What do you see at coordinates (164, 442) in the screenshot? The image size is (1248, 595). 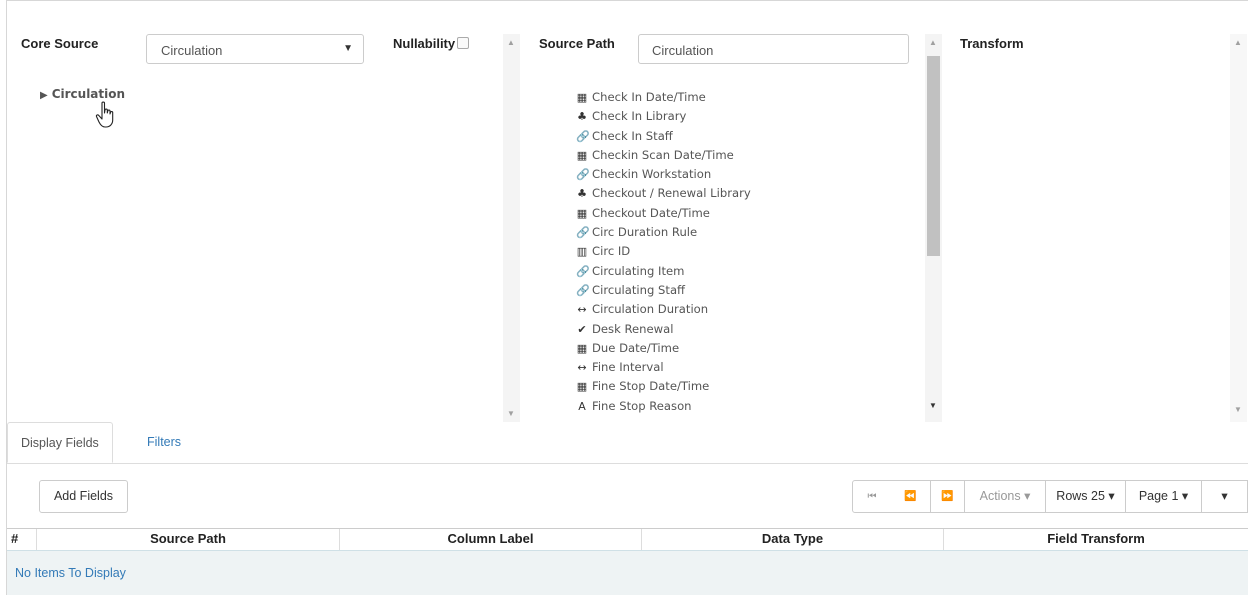 I see `tab-filters: Filters` at bounding box center [164, 442].